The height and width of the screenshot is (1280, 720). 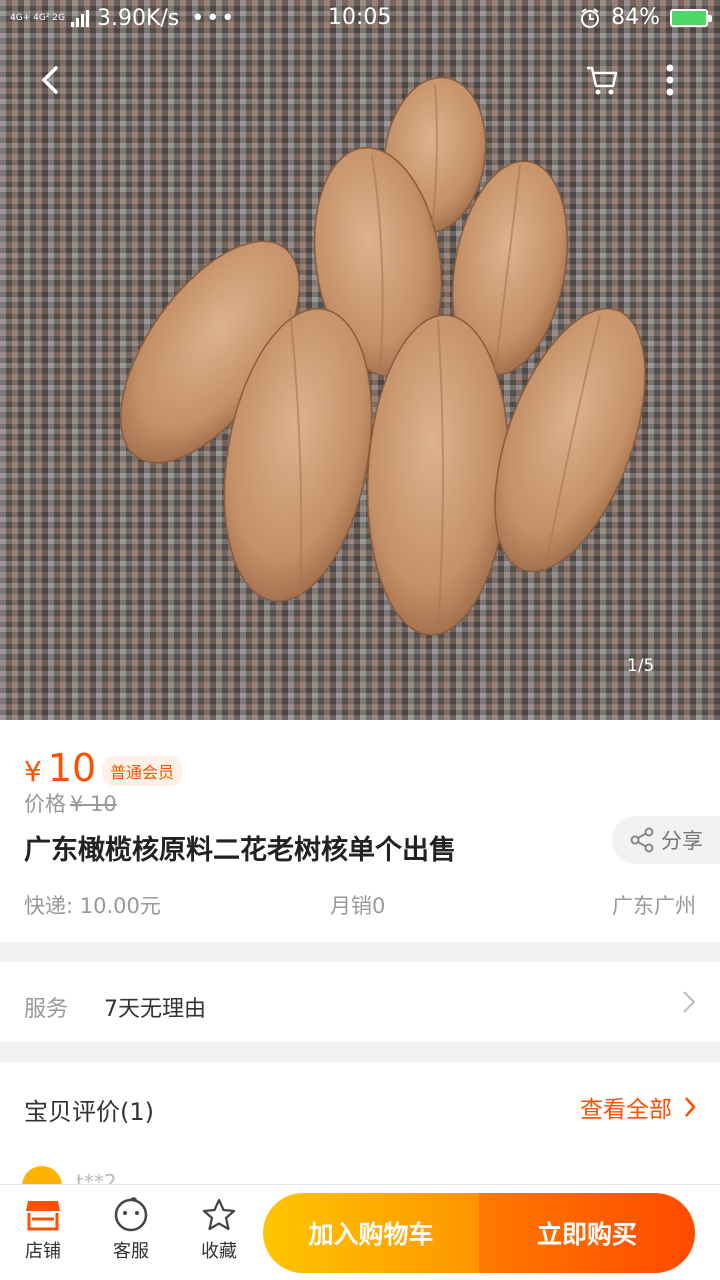 I want to click on member-badge: 普通会员, so click(x=142, y=771).